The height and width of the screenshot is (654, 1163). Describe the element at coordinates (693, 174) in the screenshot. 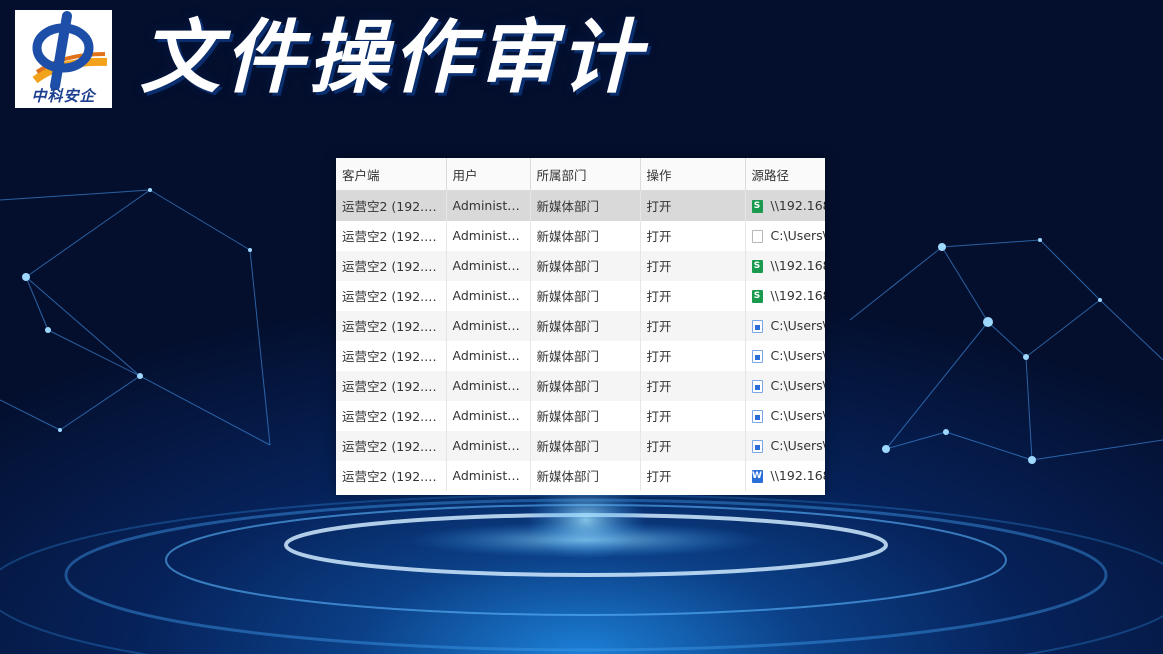

I see `column-header-action: 操作` at that location.